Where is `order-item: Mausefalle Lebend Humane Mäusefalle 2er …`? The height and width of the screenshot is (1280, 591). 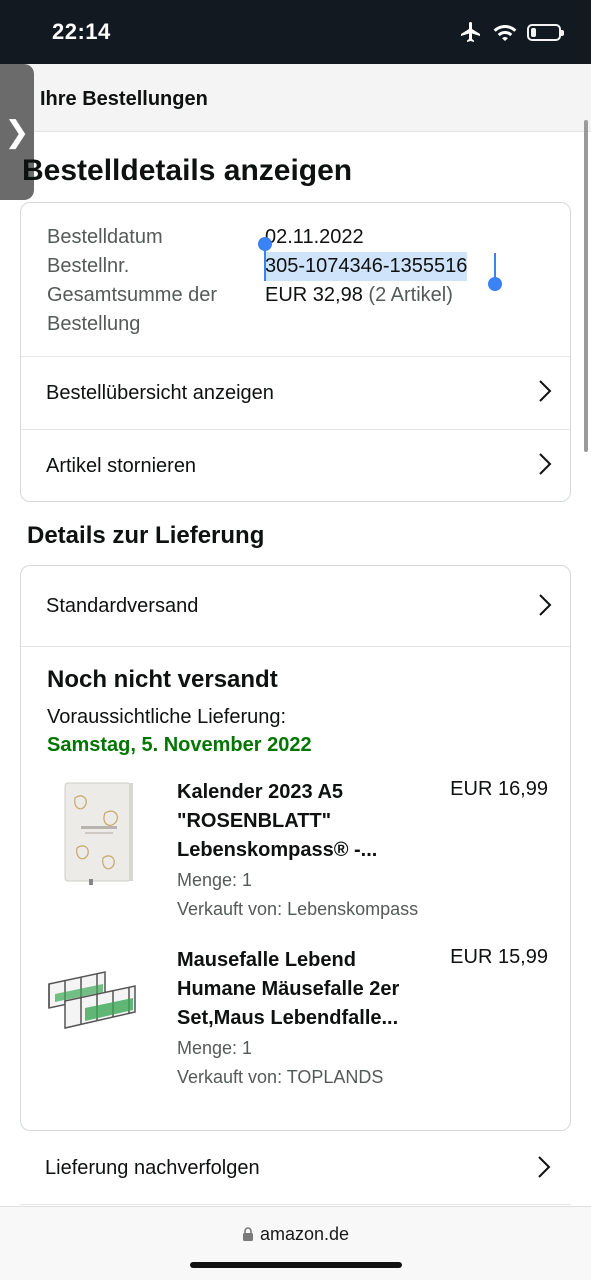
order-item: Mausefalle Lebend Humane Mäusefalle 2er … is located at coordinates (295, 1016).